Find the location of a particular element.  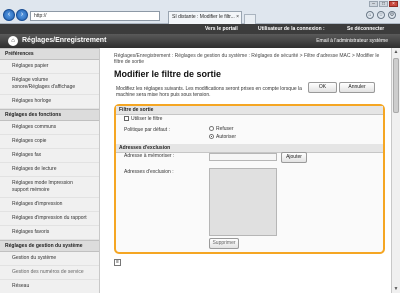

home-icon: ⌂ is located at coordinates (370, 15).